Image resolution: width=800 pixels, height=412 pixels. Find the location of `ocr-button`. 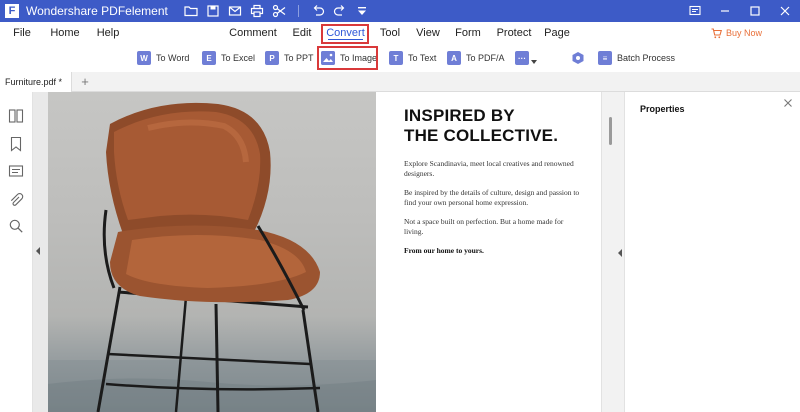

ocr-button is located at coordinates (578, 58).